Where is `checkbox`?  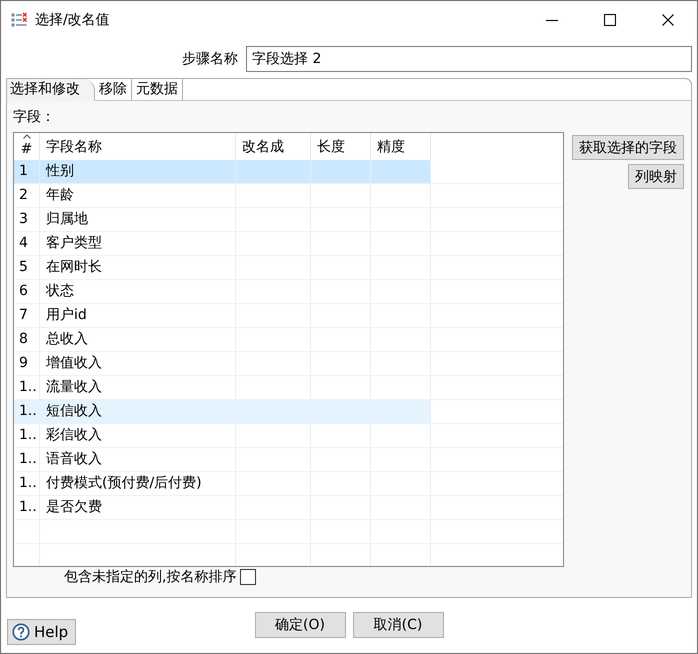 checkbox is located at coordinates (248, 577).